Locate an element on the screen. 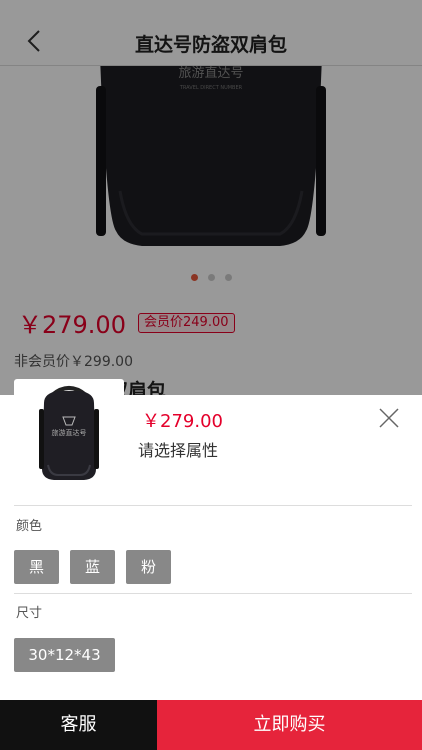 This screenshot has height=750, width=422. size-option: 30*12*43 is located at coordinates (64, 655).